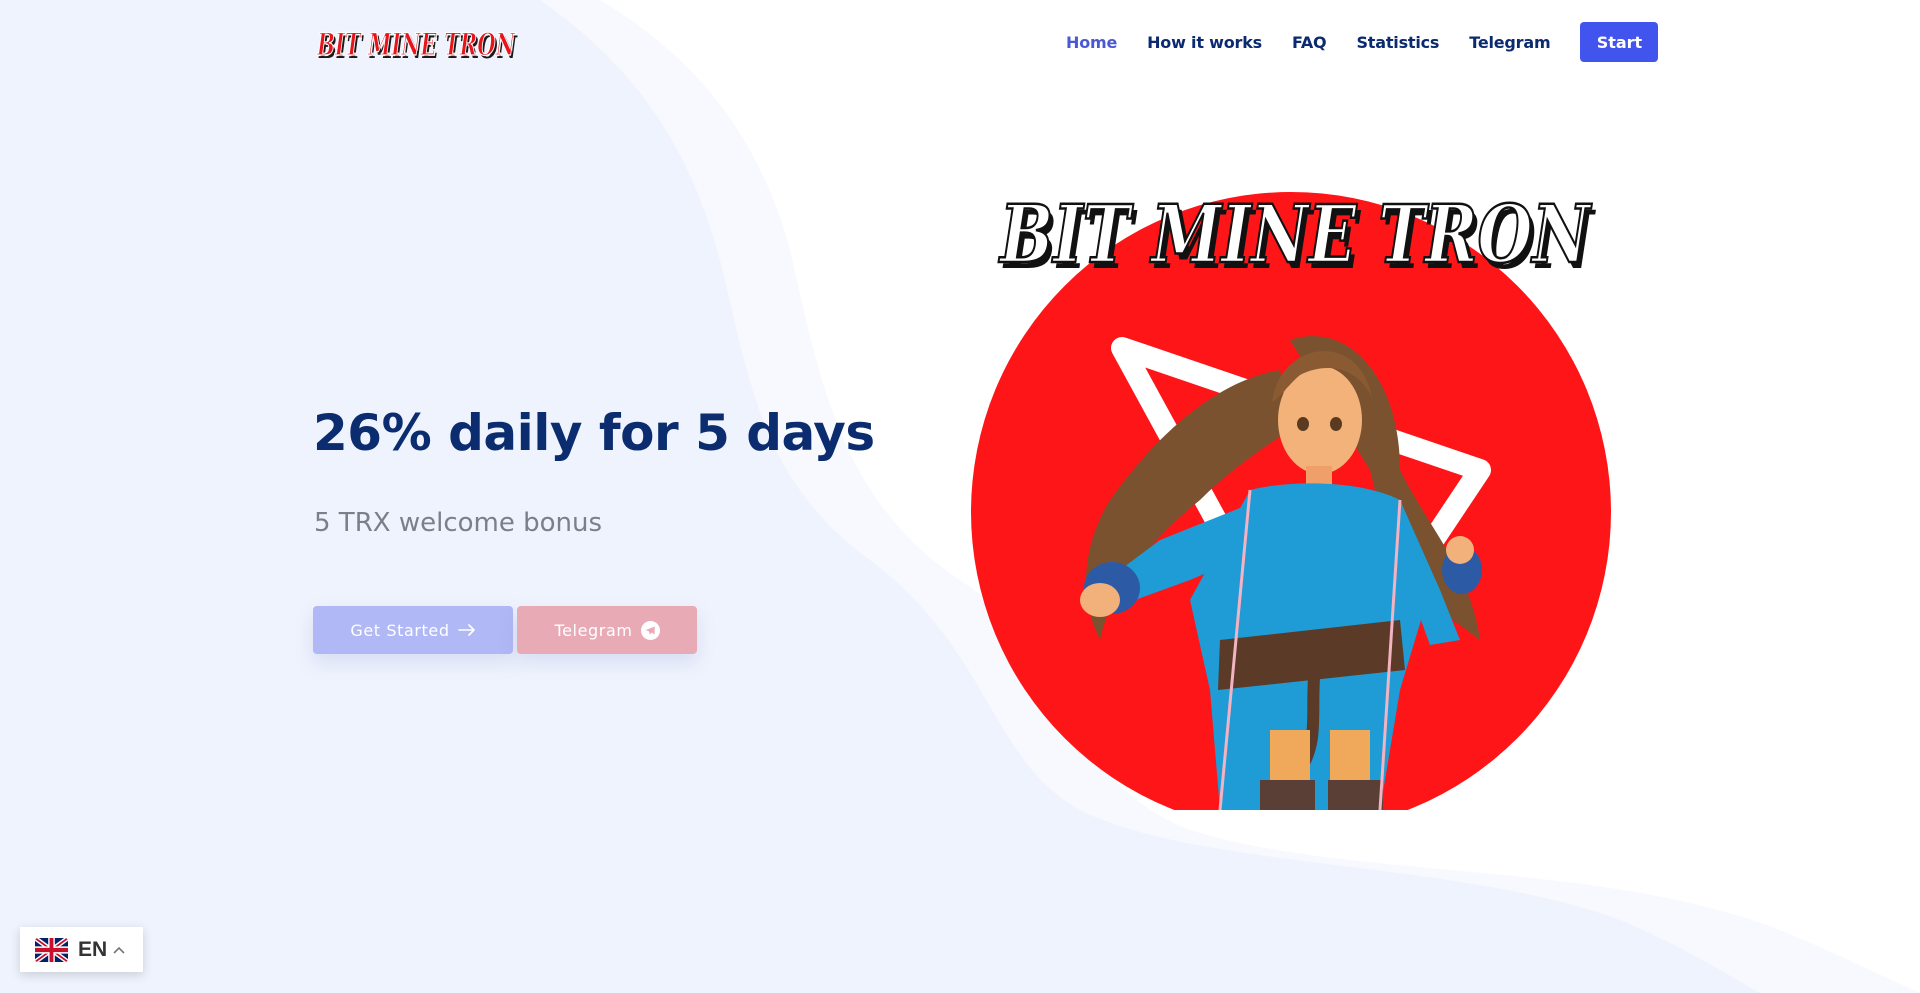  I want to click on start-button: Start, so click(1619, 42).